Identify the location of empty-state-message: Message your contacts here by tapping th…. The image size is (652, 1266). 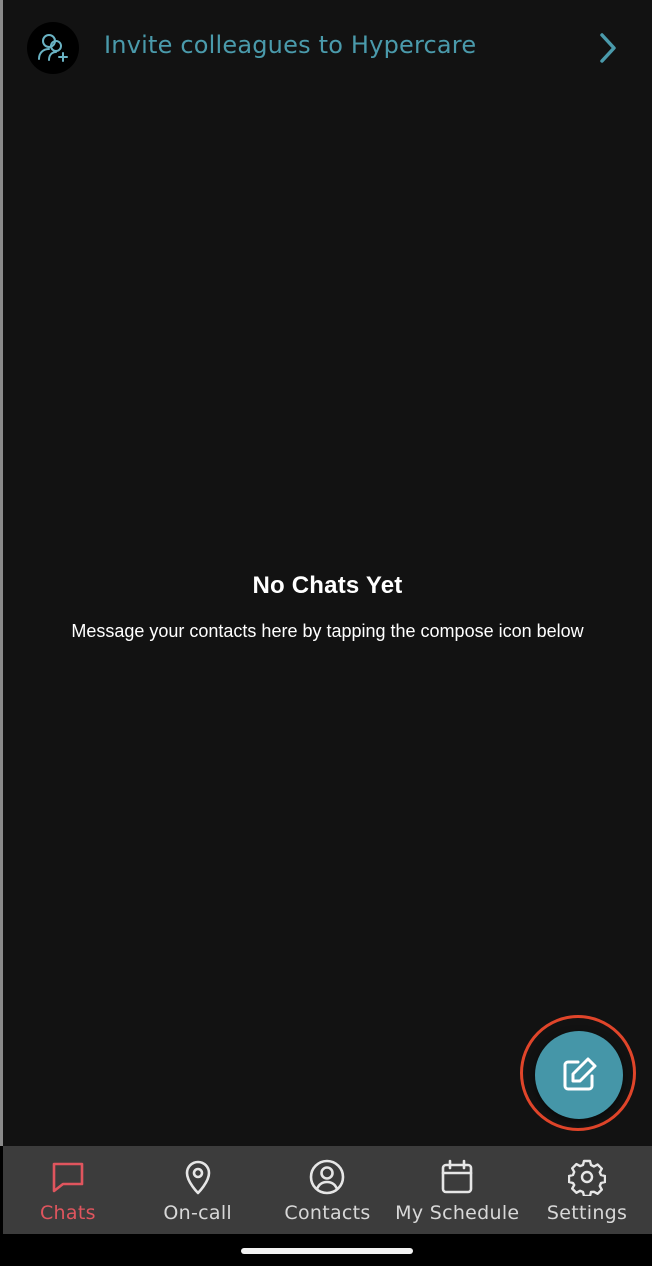
(327, 631).